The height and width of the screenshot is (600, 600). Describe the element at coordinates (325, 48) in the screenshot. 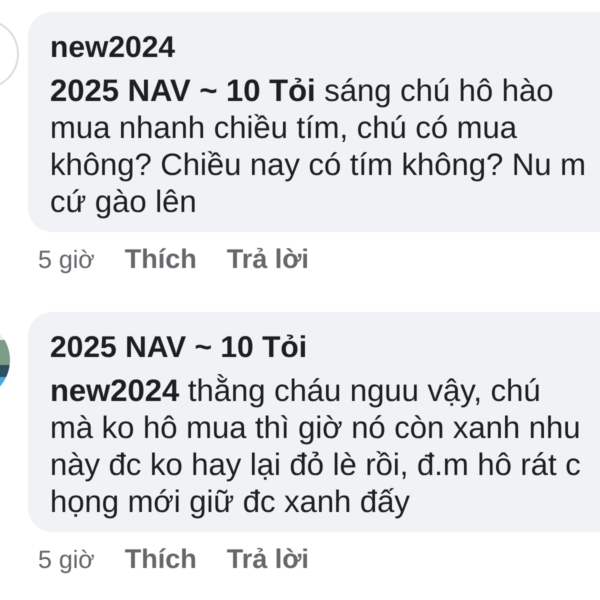

I see `author-name: new2024` at that location.